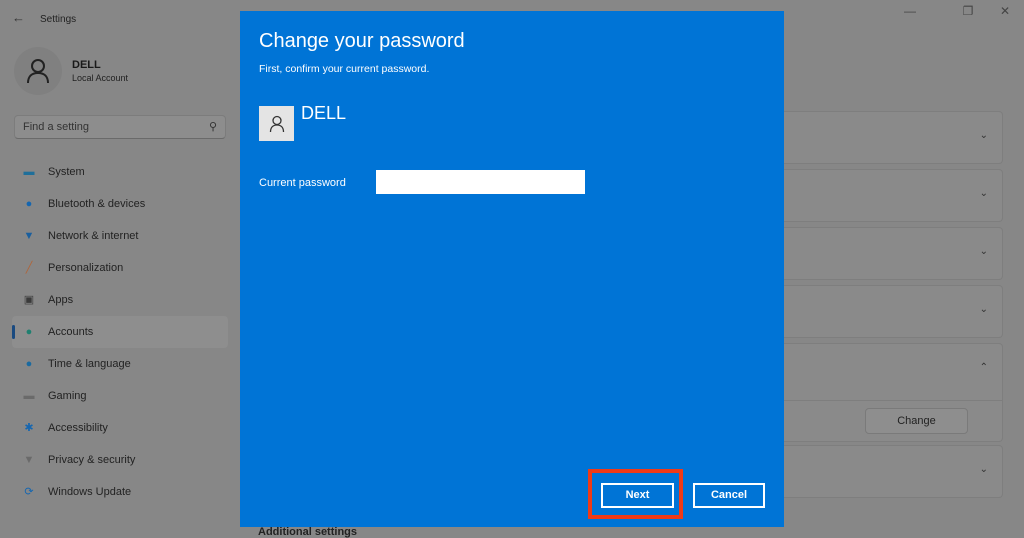  I want to click on sidebar-item-bluetooth-devices: ● Bluetooth & devices, so click(120, 204).